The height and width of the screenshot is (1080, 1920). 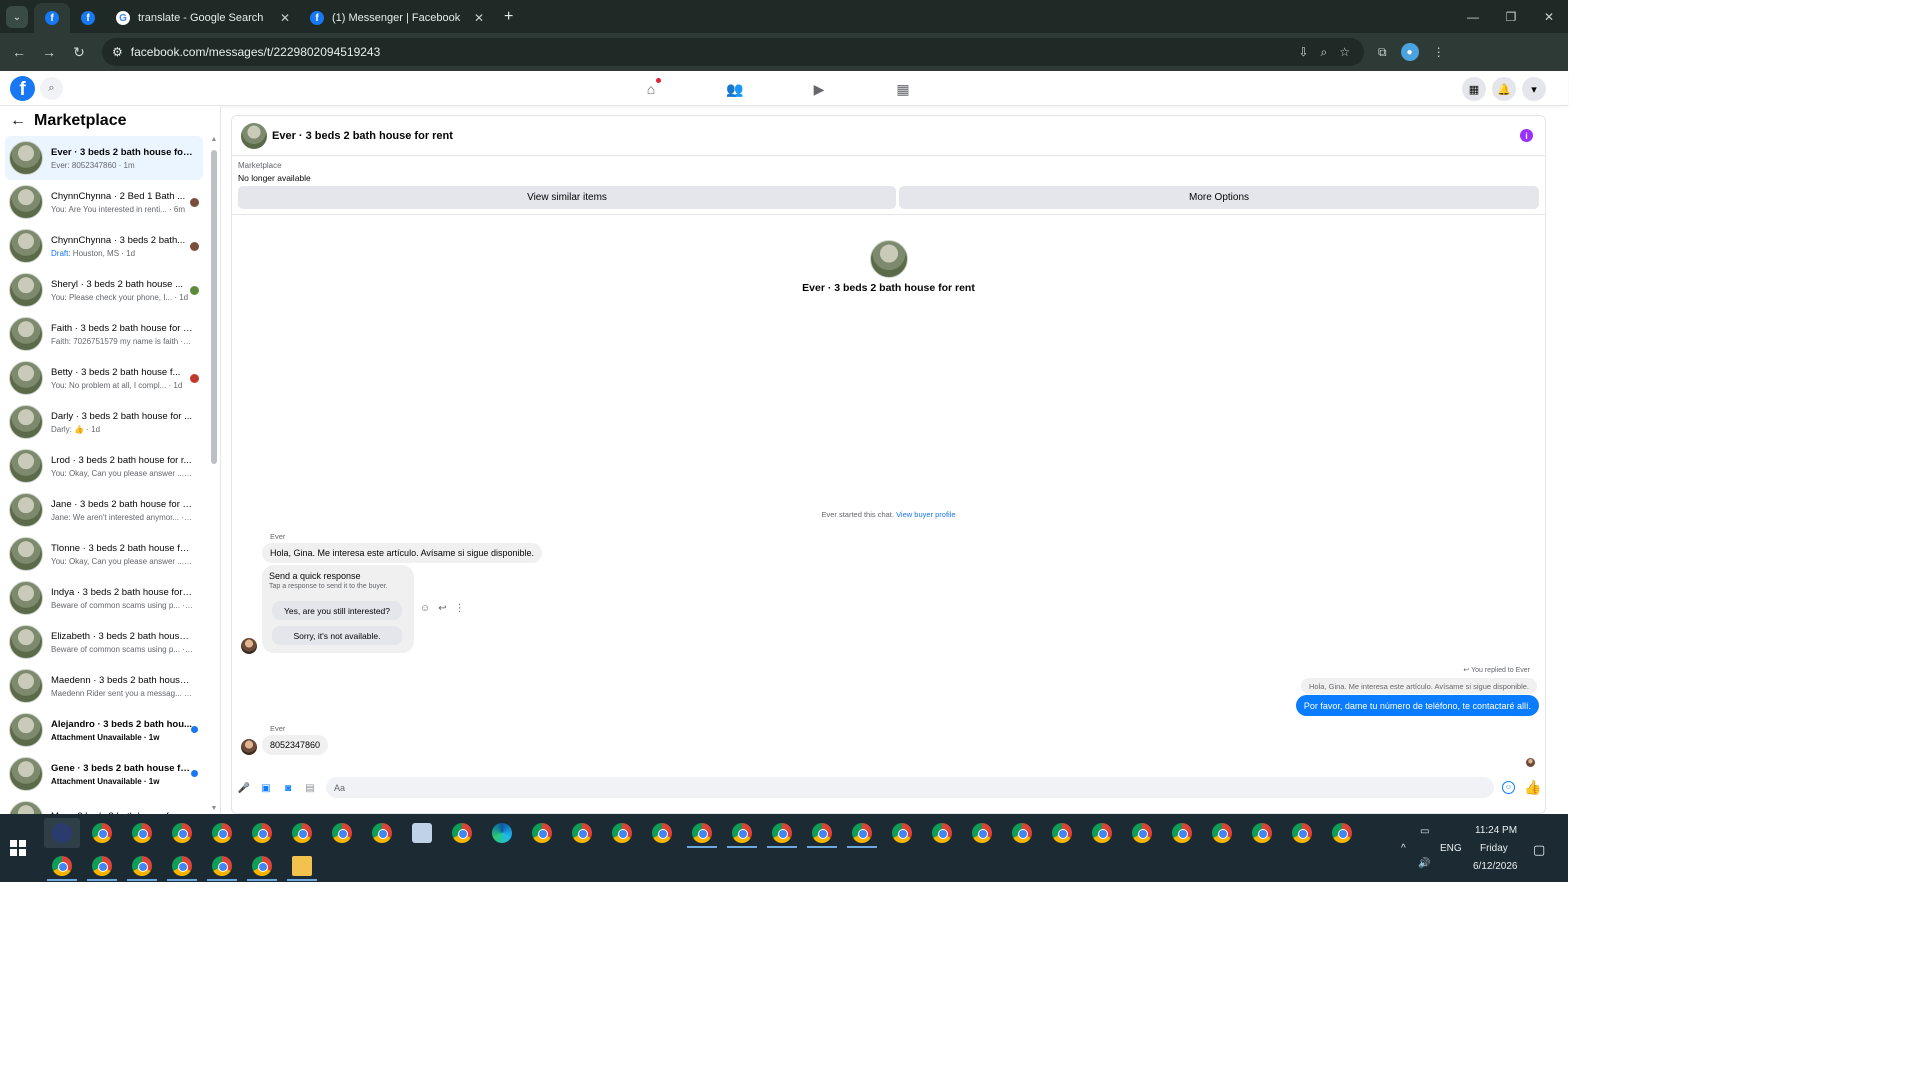 What do you see at coordinates (1219, 197) in the screenshot?
I see `more-options-button: More Options` at bounding box center [1219, 197].